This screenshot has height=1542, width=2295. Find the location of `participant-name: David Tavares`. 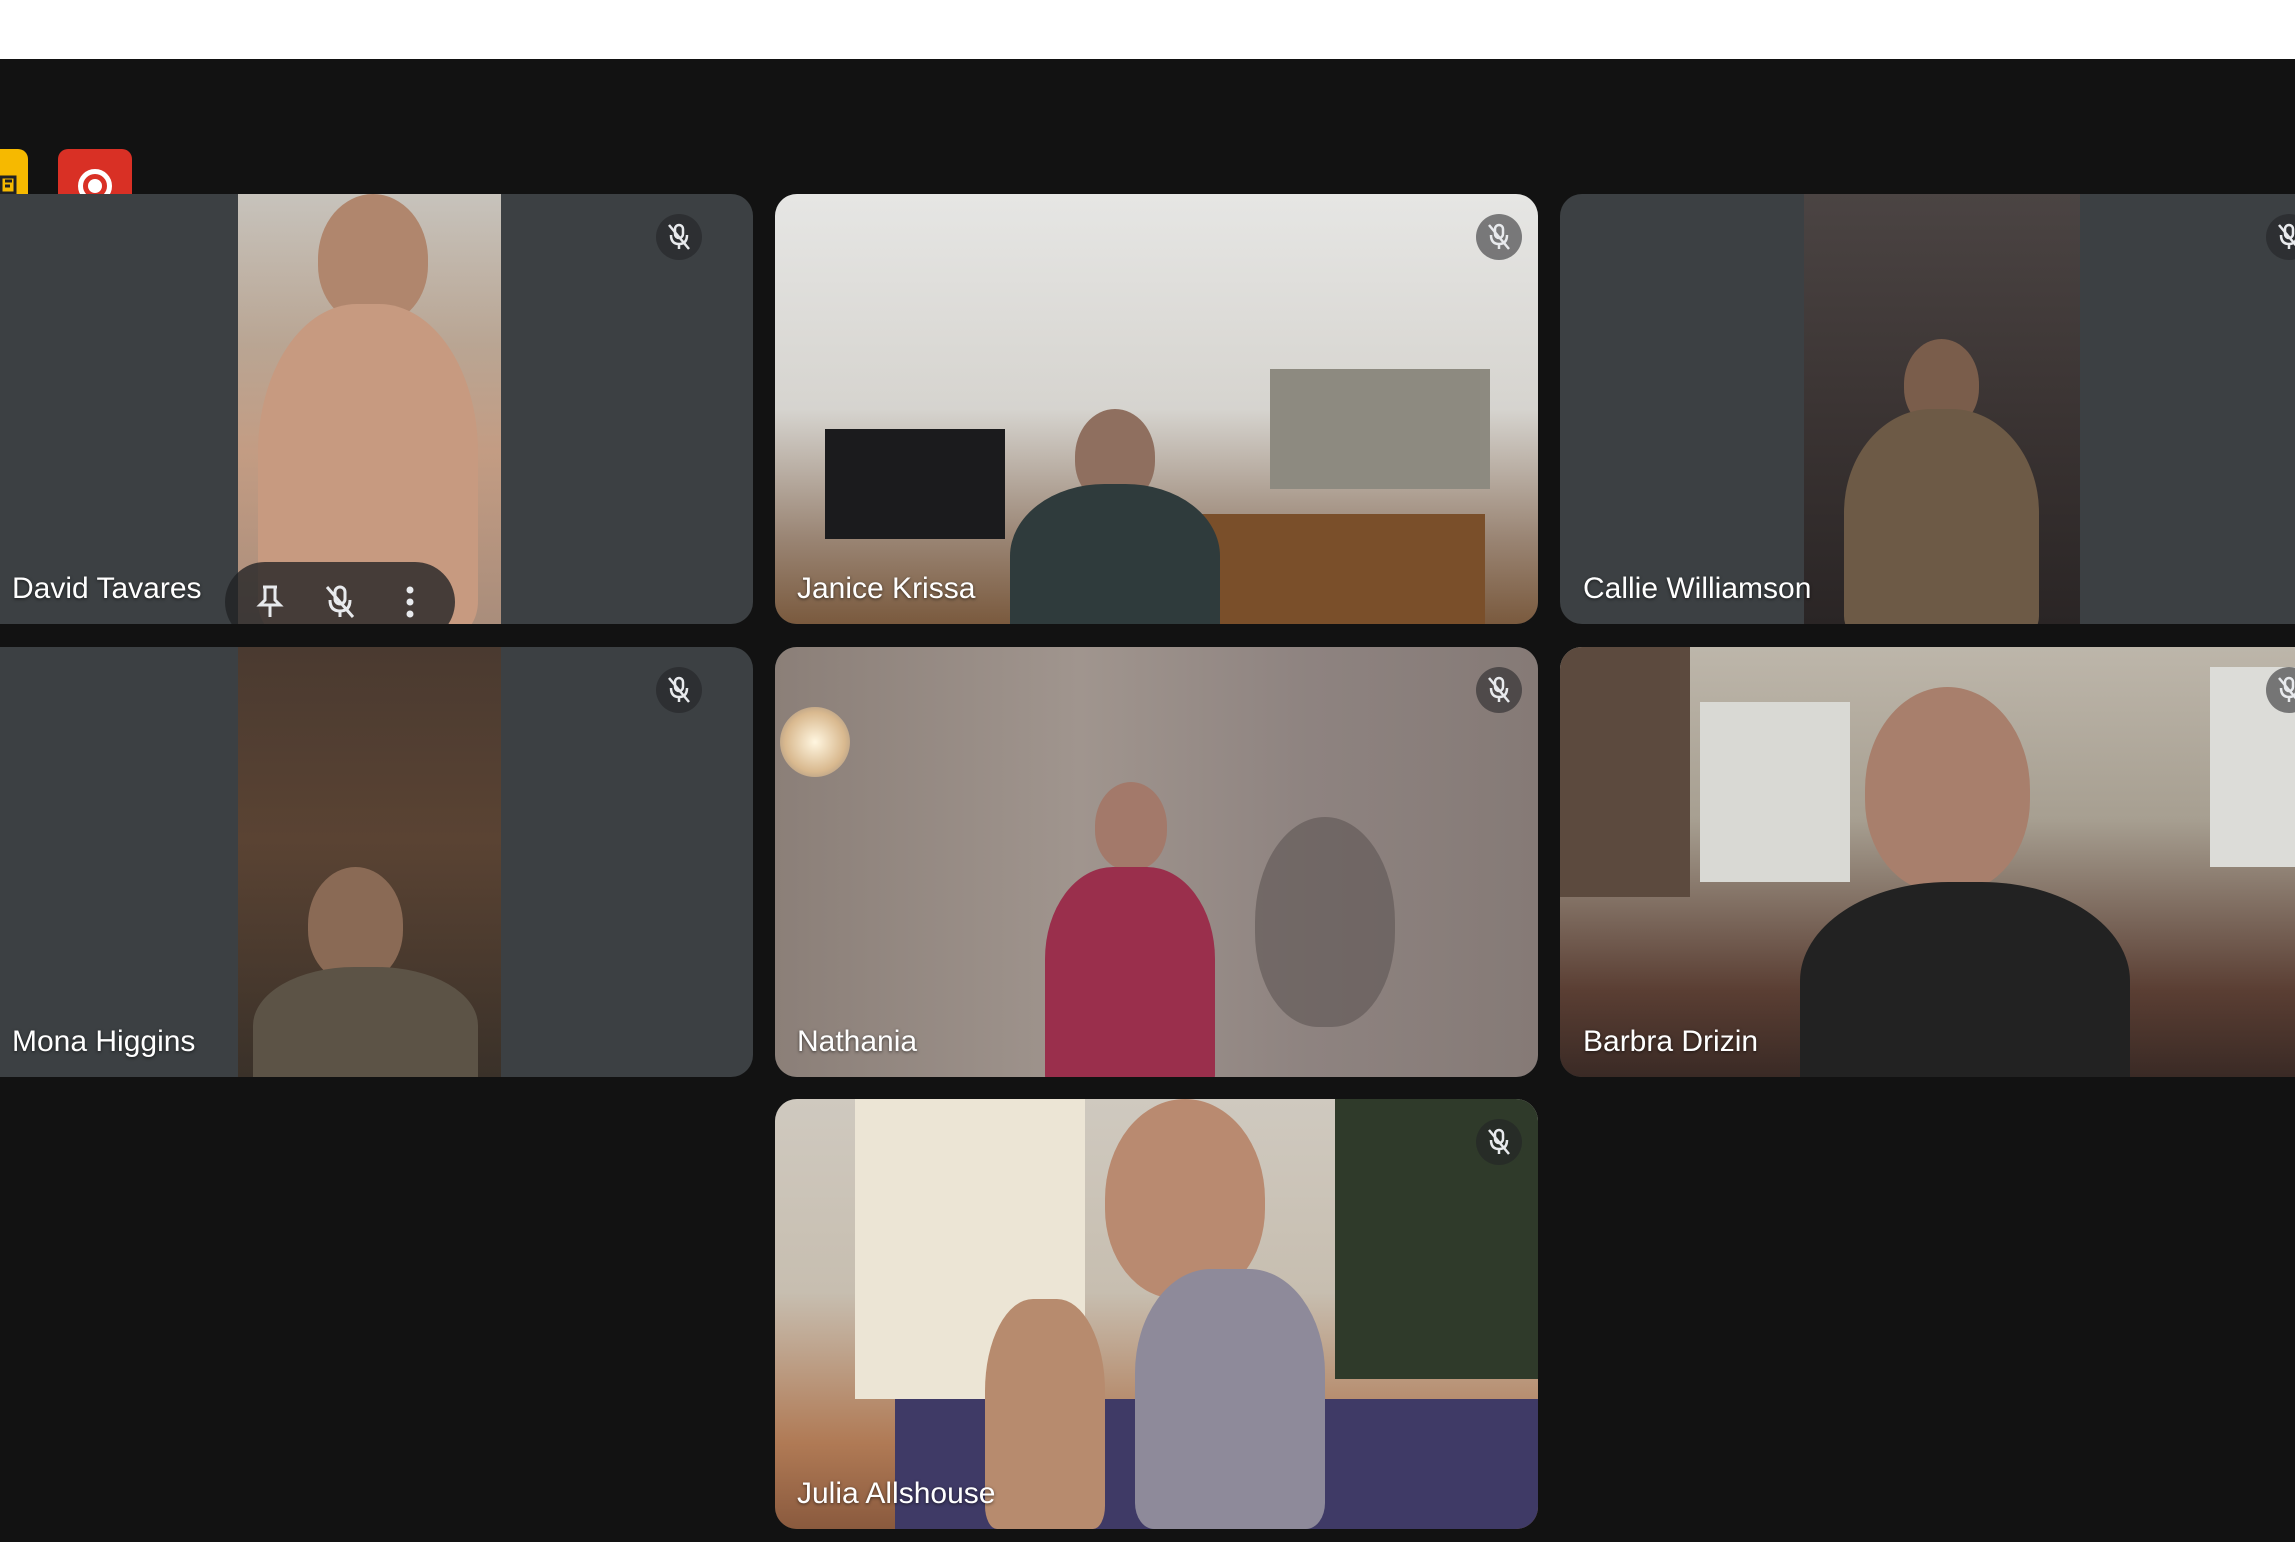

participant-name: David Tavares is located at coordinates (107, 588).